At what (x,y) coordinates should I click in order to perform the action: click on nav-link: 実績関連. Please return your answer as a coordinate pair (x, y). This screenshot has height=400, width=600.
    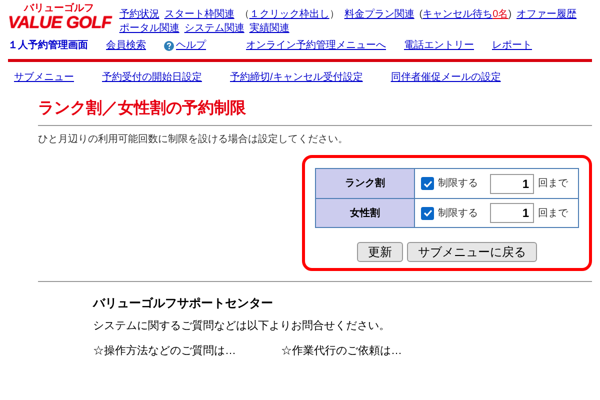
    Looking at the image, I should click on (269, 29).